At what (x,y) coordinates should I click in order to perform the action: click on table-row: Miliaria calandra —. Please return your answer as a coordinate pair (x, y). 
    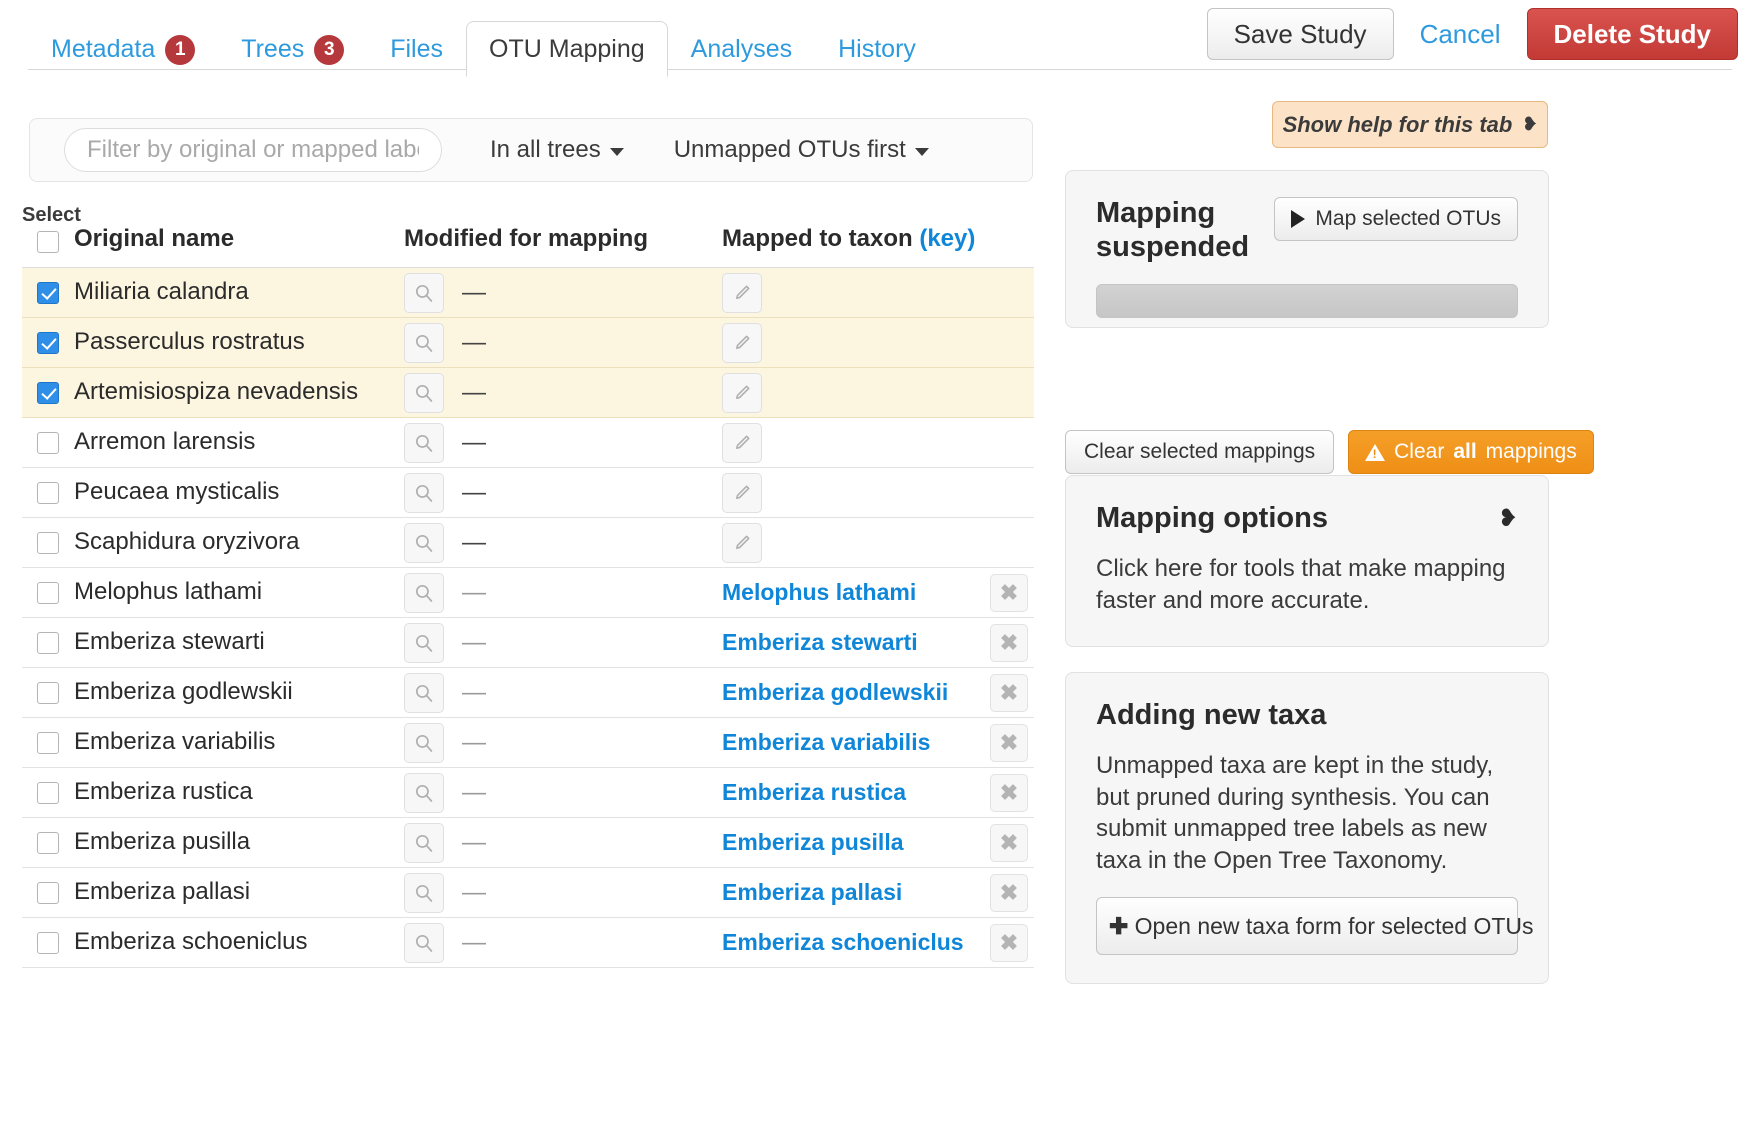
    Looking at the image, I should click on (528, 292).